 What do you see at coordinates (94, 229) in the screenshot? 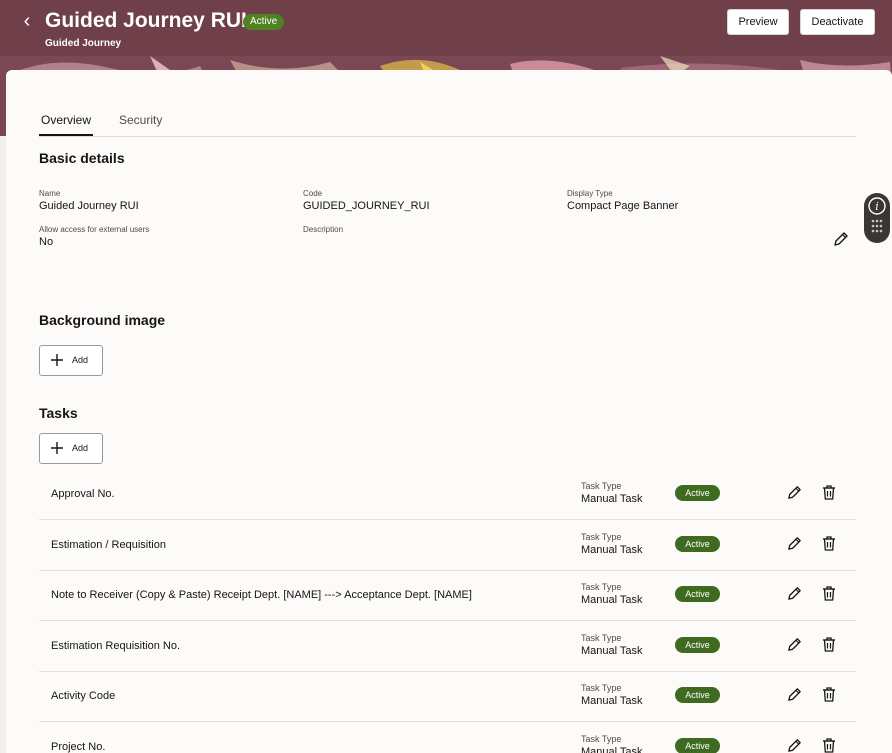
I see `external-access-label: Allow access for external users` at bounding box center [94, 229].